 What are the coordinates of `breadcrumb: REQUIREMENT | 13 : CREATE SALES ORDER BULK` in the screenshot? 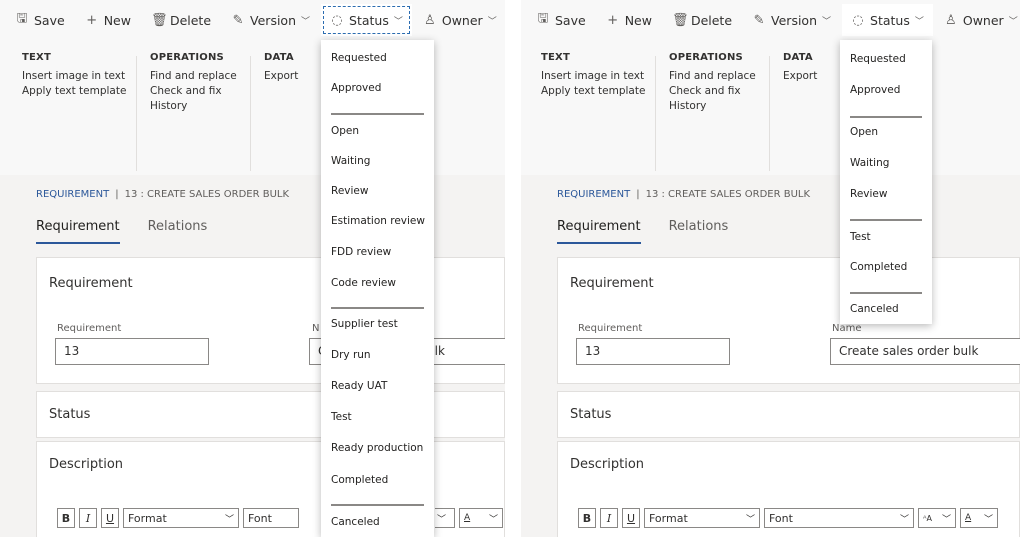 It's located at (162, 194).